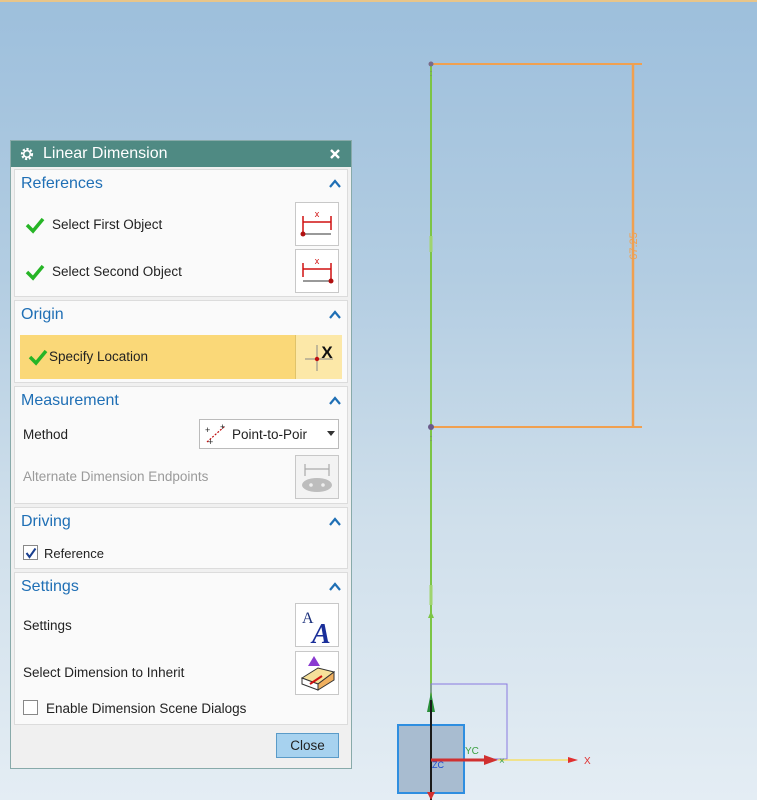  Describe the element at coordinates (573, 760) in the screenshot. I see `x-axis-arrow` at that location.